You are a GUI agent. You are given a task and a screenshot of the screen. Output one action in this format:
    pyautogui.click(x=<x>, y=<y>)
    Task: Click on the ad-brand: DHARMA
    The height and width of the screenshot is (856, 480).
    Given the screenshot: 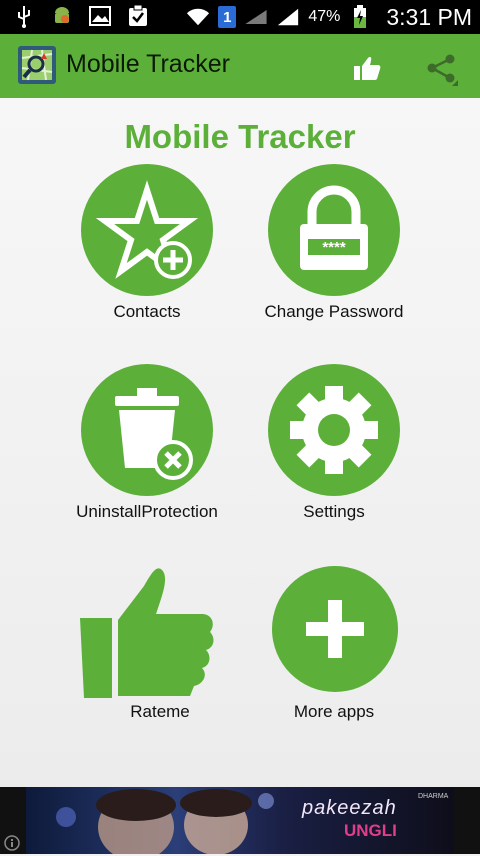 What is the action you would take?
    pyautogui.click(x=433, y=796)
    